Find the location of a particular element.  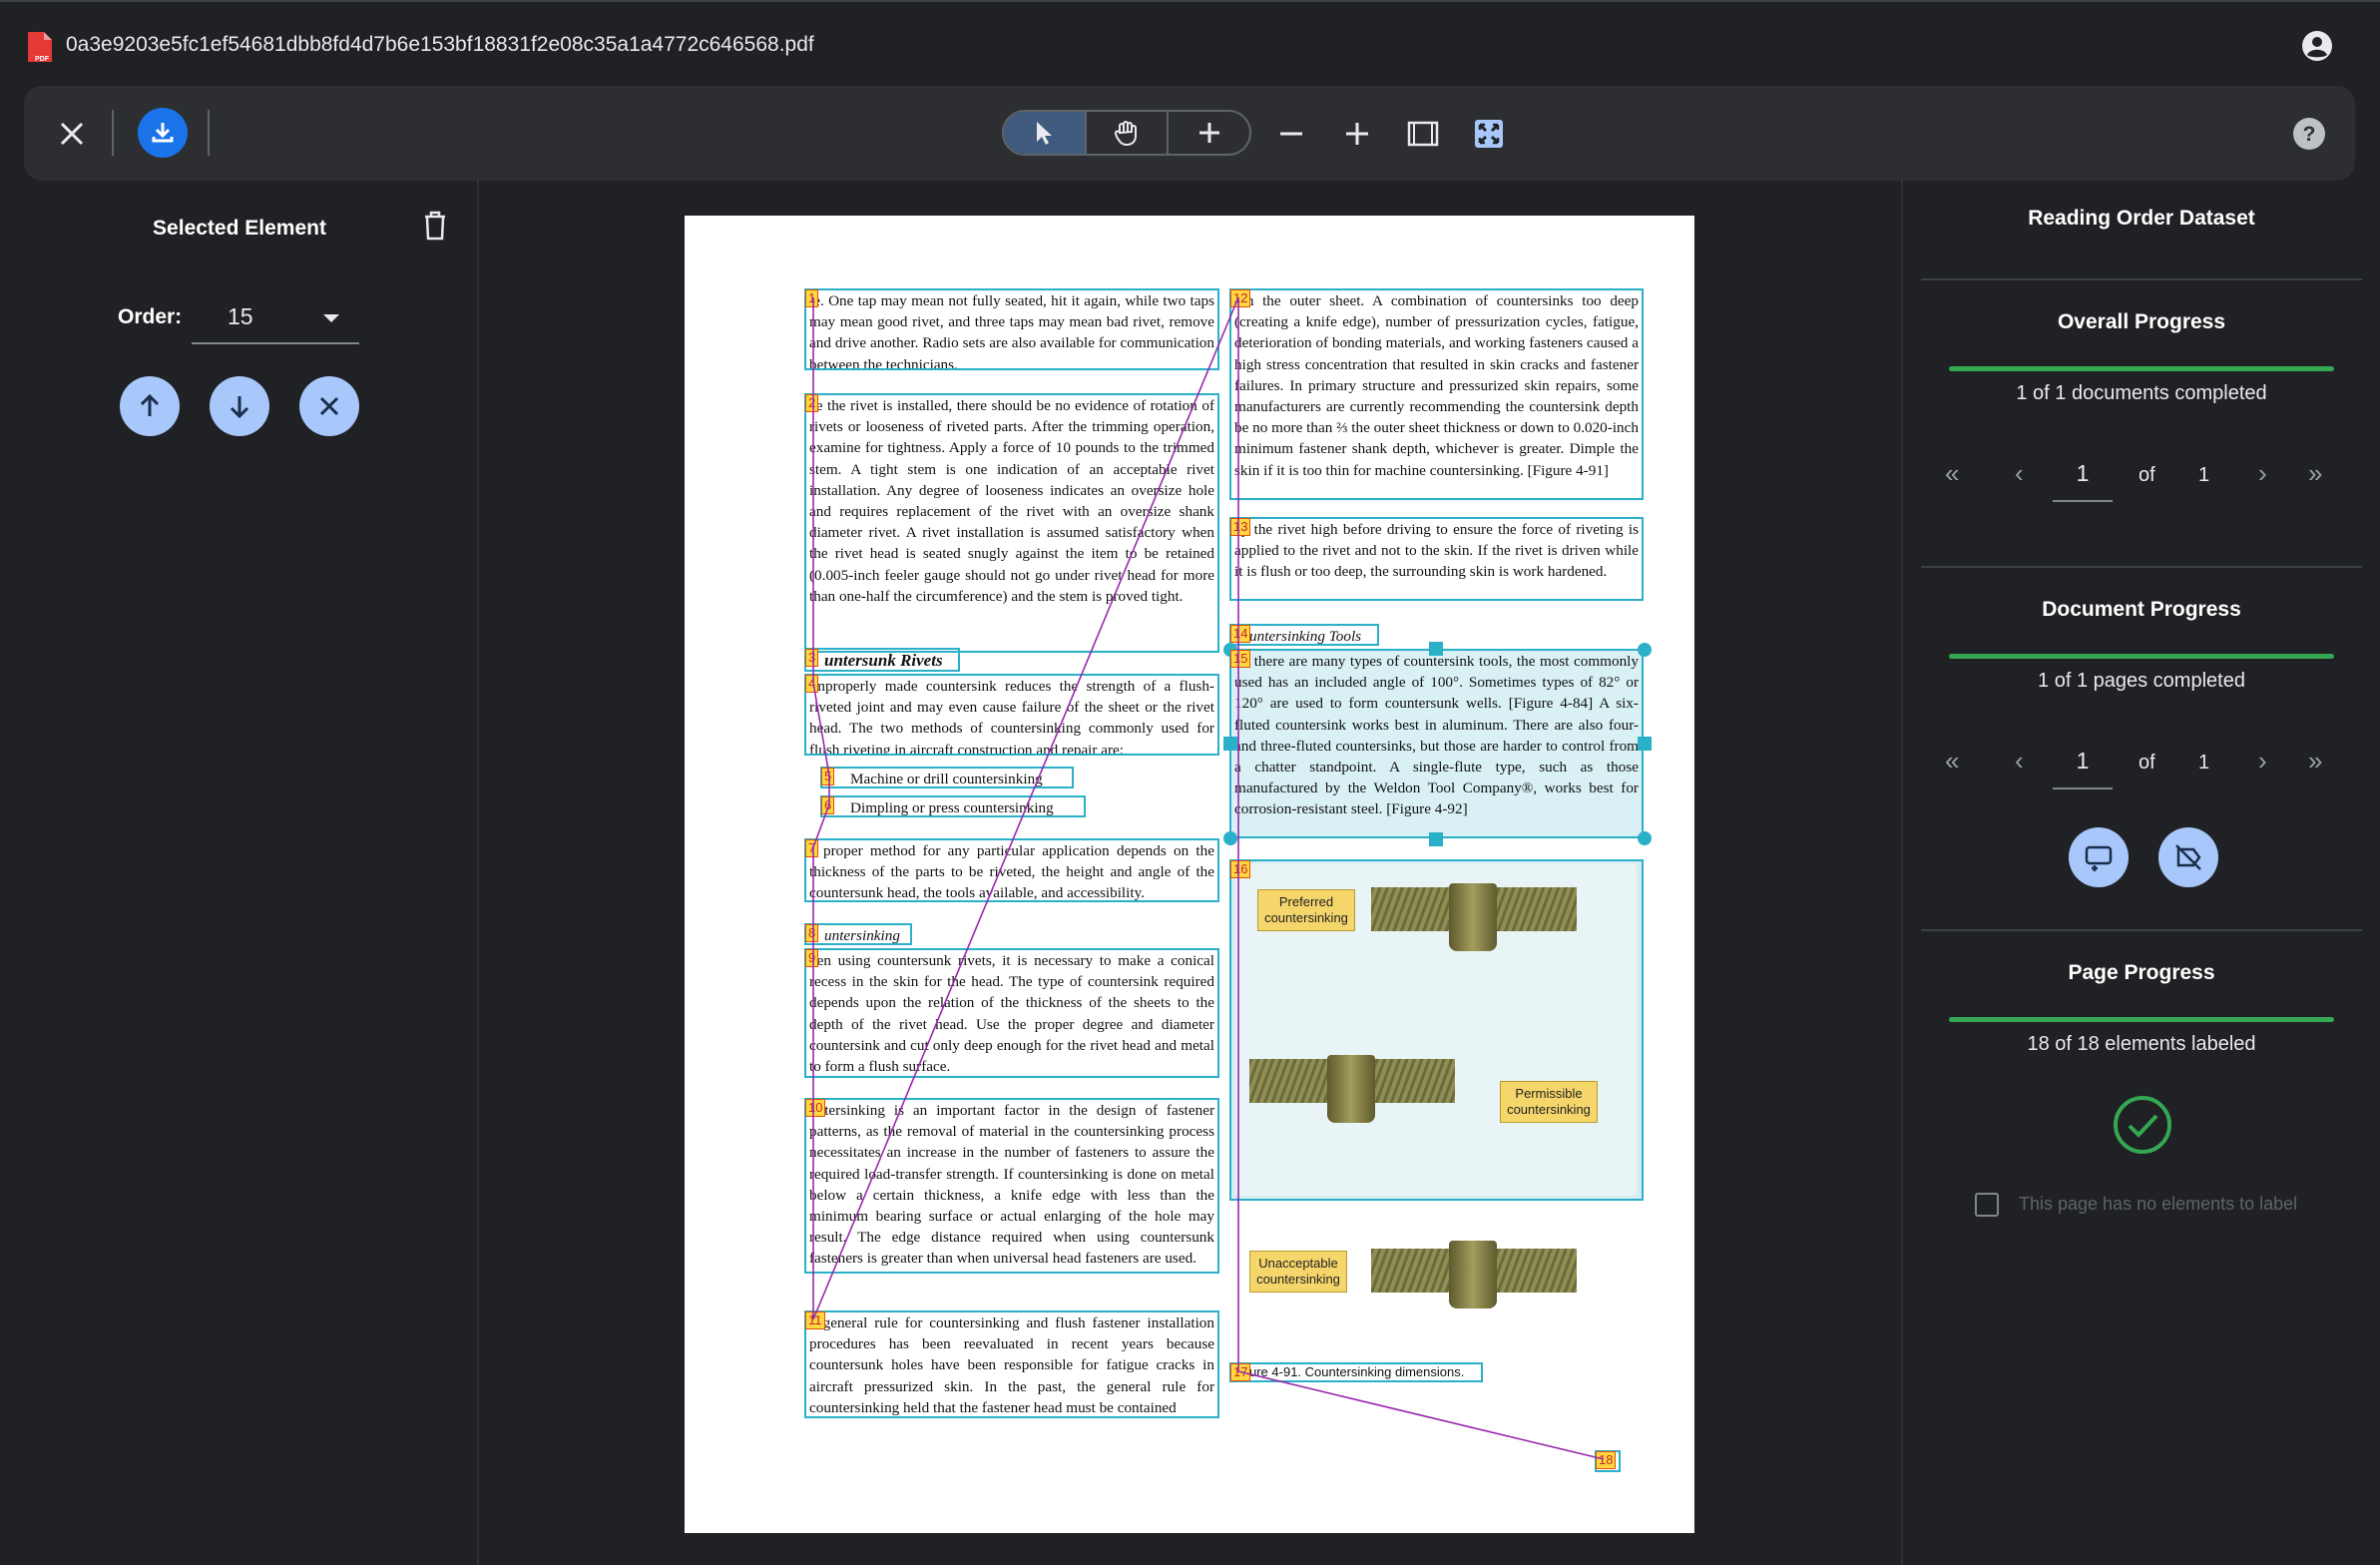

auto-order-icon is located at coordinates (2099, 858).